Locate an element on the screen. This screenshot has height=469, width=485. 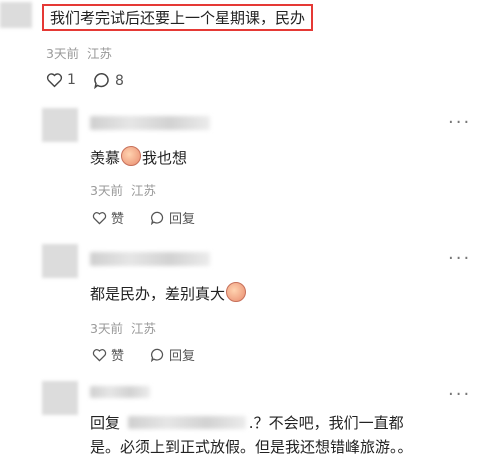
reply-text: 都是民办，差别真大 is located at coordinates (168, 293).